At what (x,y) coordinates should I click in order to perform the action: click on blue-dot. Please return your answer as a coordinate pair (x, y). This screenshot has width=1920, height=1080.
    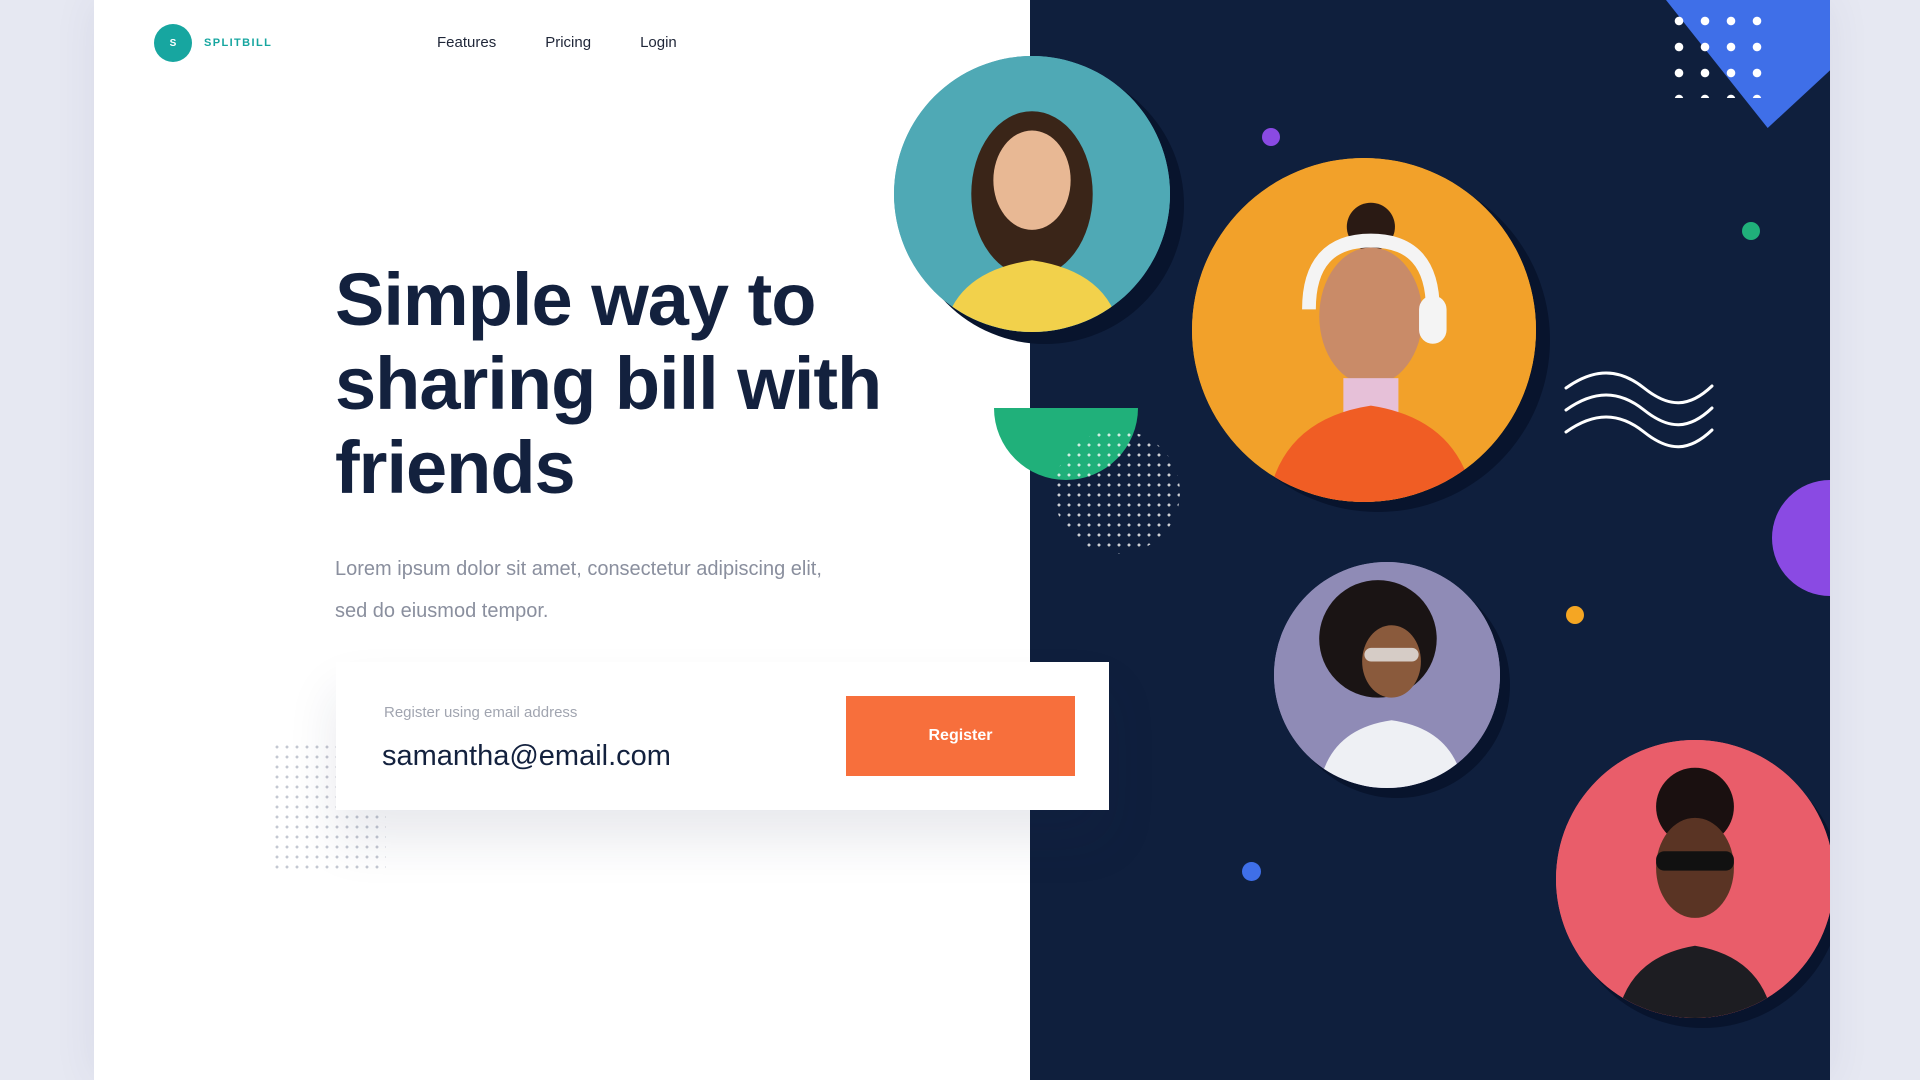
    Looking at the image, I should click on (1251, 871).